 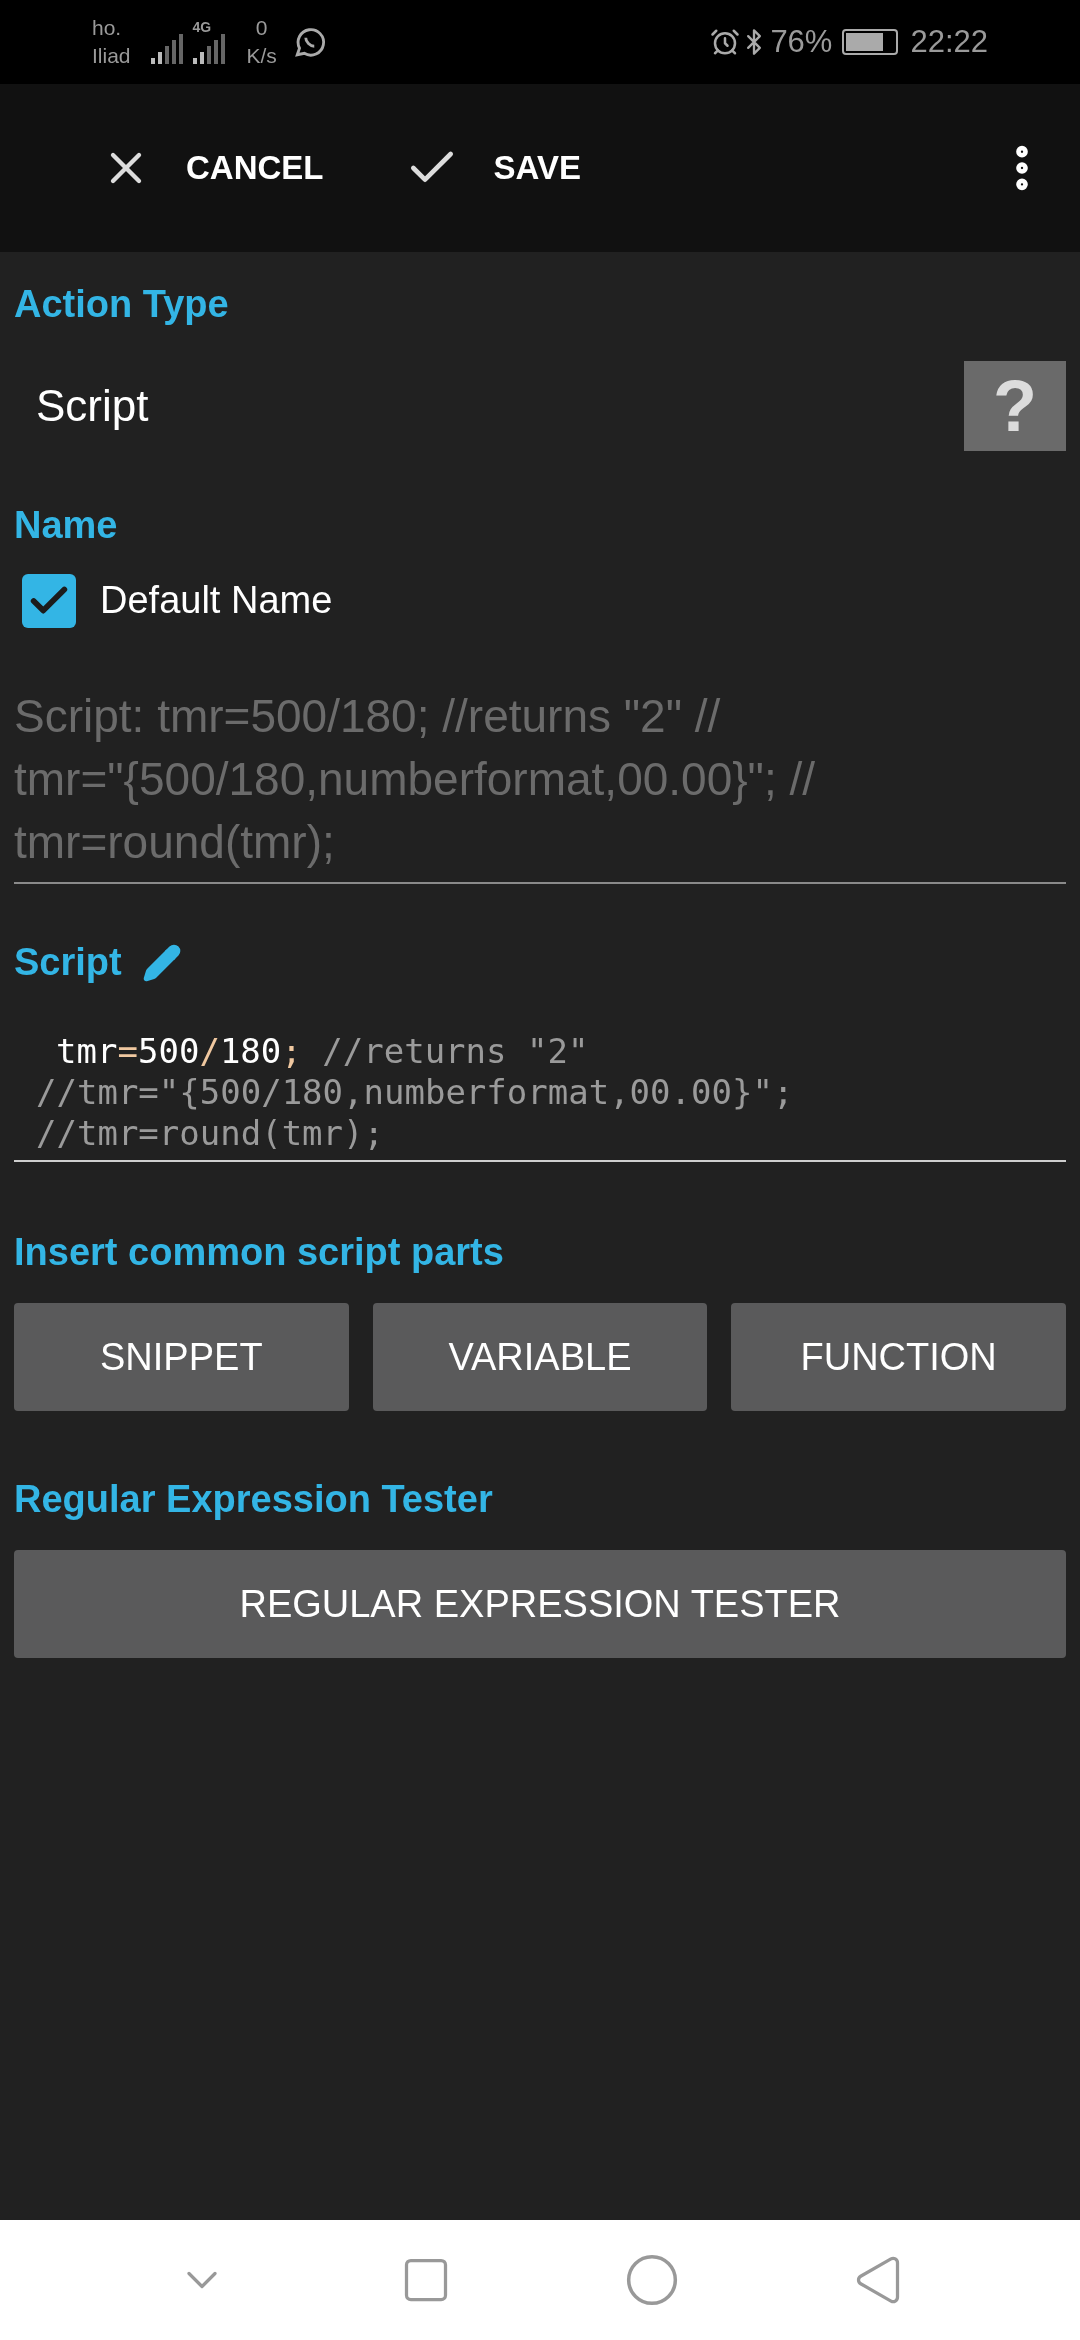 What do you see at coordinates (49, 600) in the screenshot?
I see `checkbox` at bounding box center [49, 600].